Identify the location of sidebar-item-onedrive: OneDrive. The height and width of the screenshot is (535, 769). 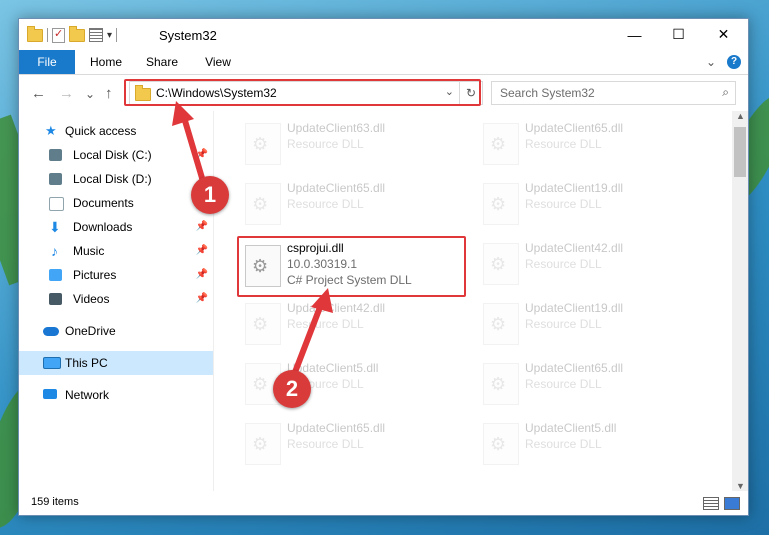
(116, 331).